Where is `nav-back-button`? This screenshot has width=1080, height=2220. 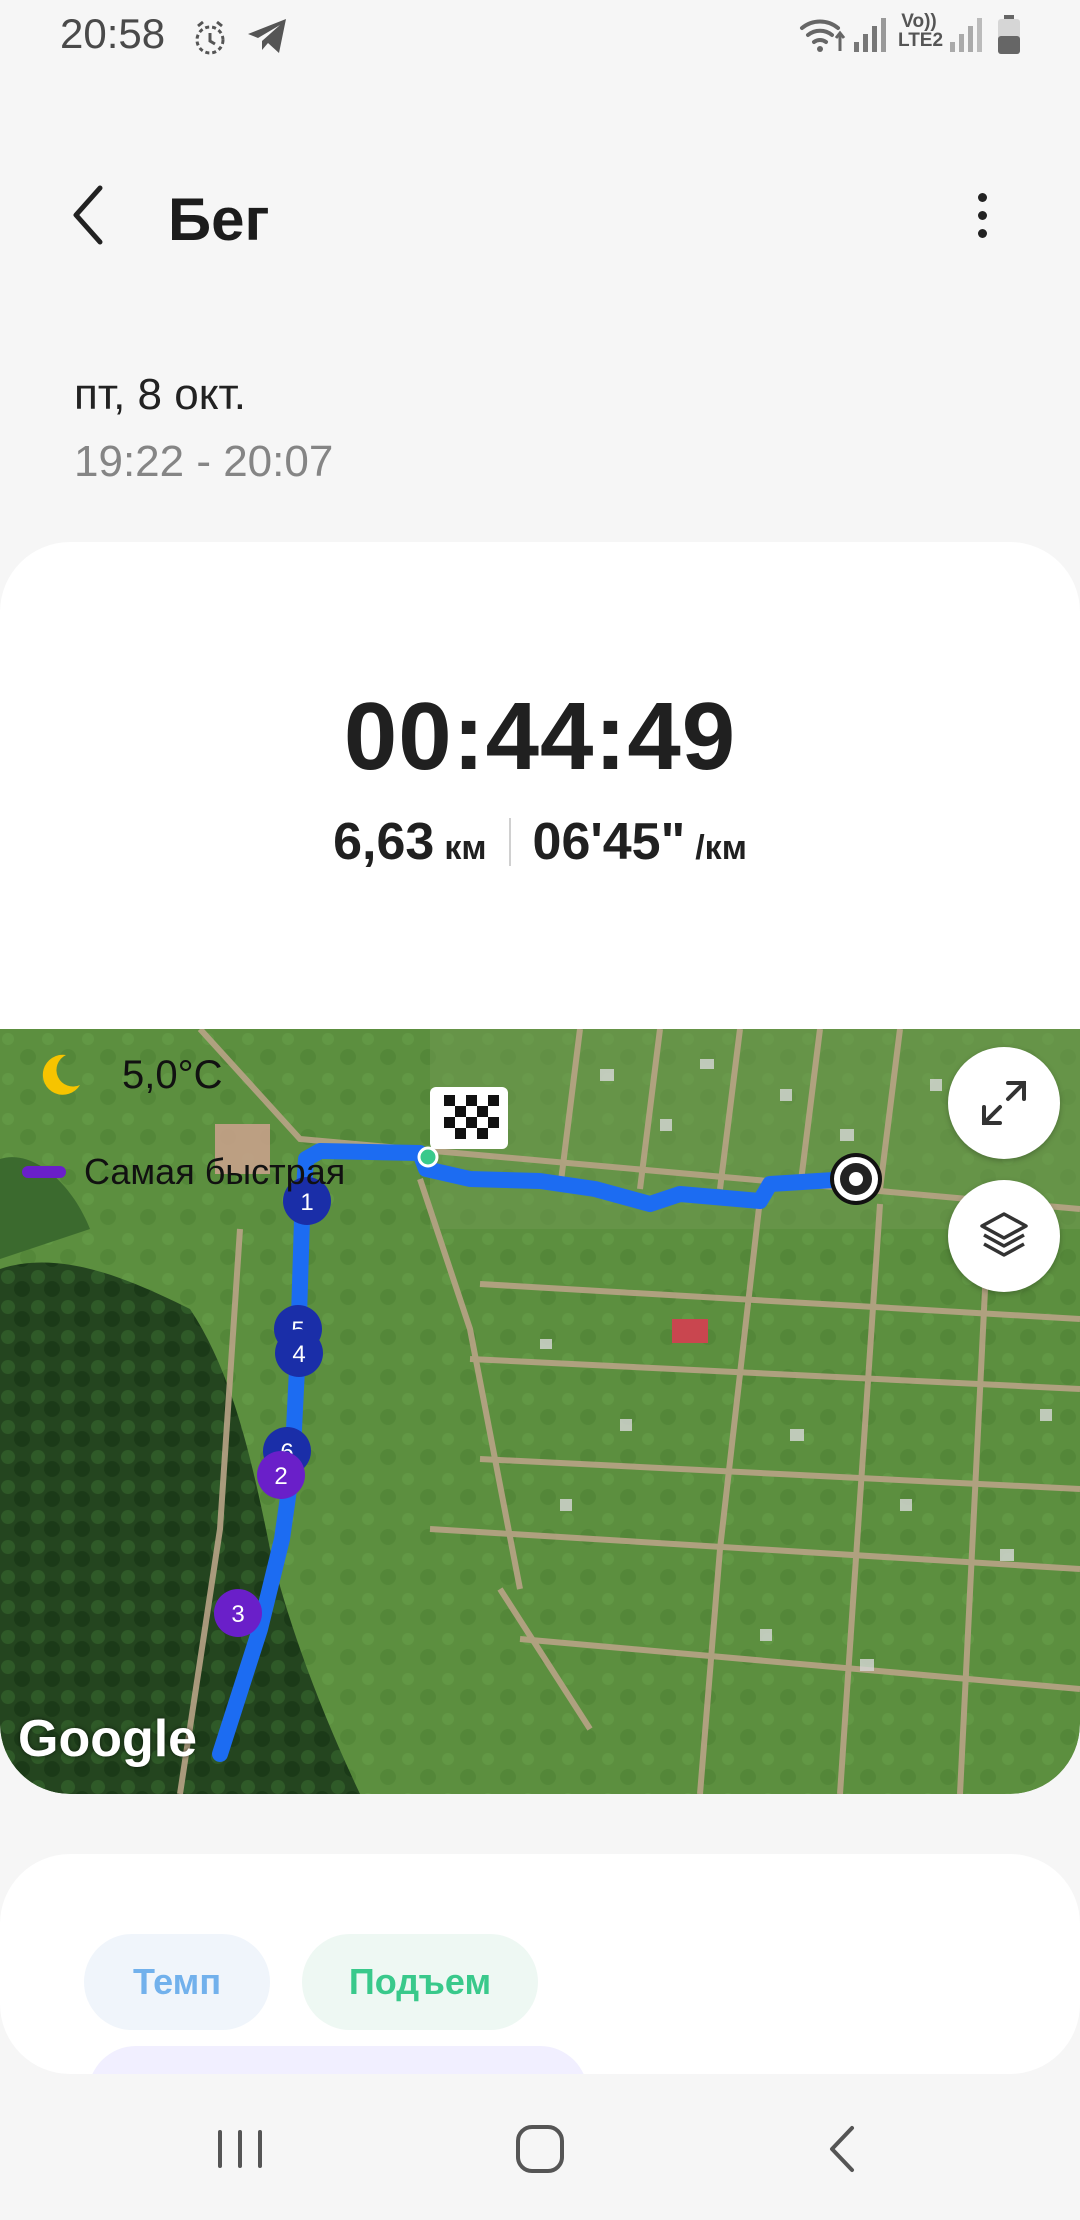
nav-back-button is located at coordinates (842, 2149).